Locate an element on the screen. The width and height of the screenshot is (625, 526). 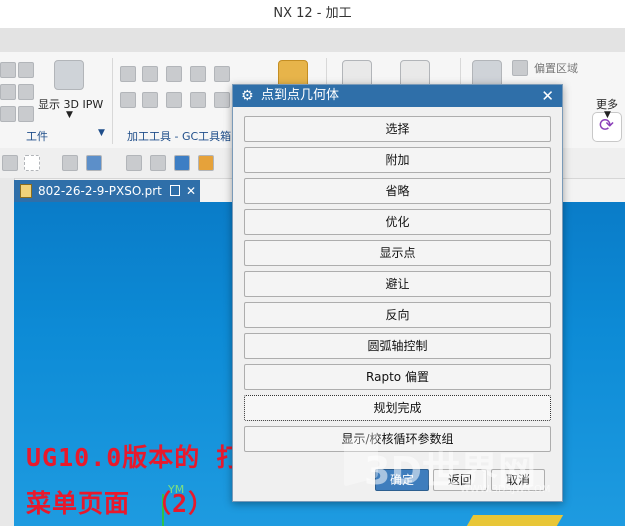
cube-icon is located at coordinates (94, 163).